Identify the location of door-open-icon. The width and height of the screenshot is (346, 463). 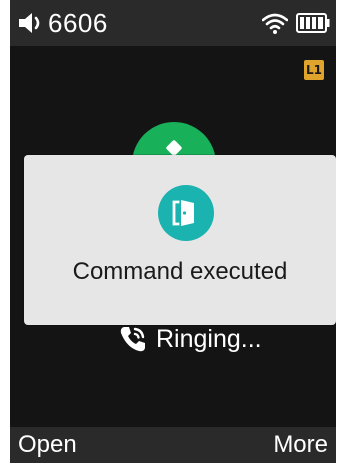
(186, 213).